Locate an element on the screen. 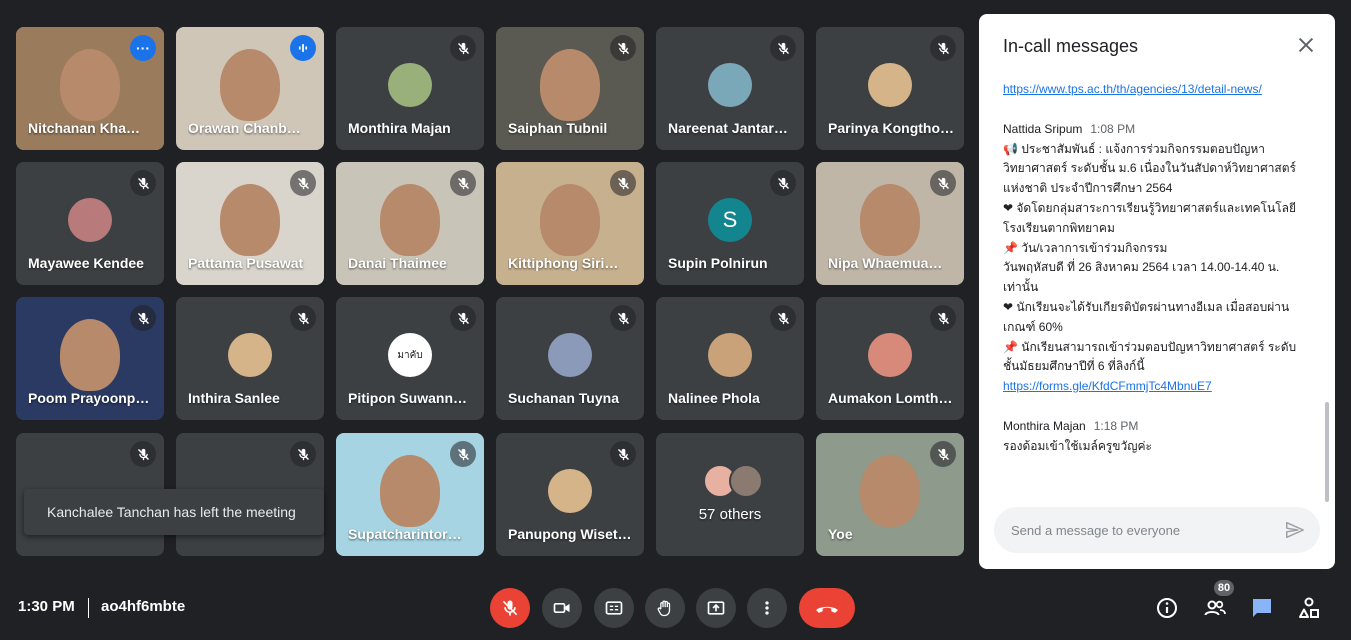 The height and width of the screenshot is (640, 1351). send-icon is located at coordinates (1295, 530).